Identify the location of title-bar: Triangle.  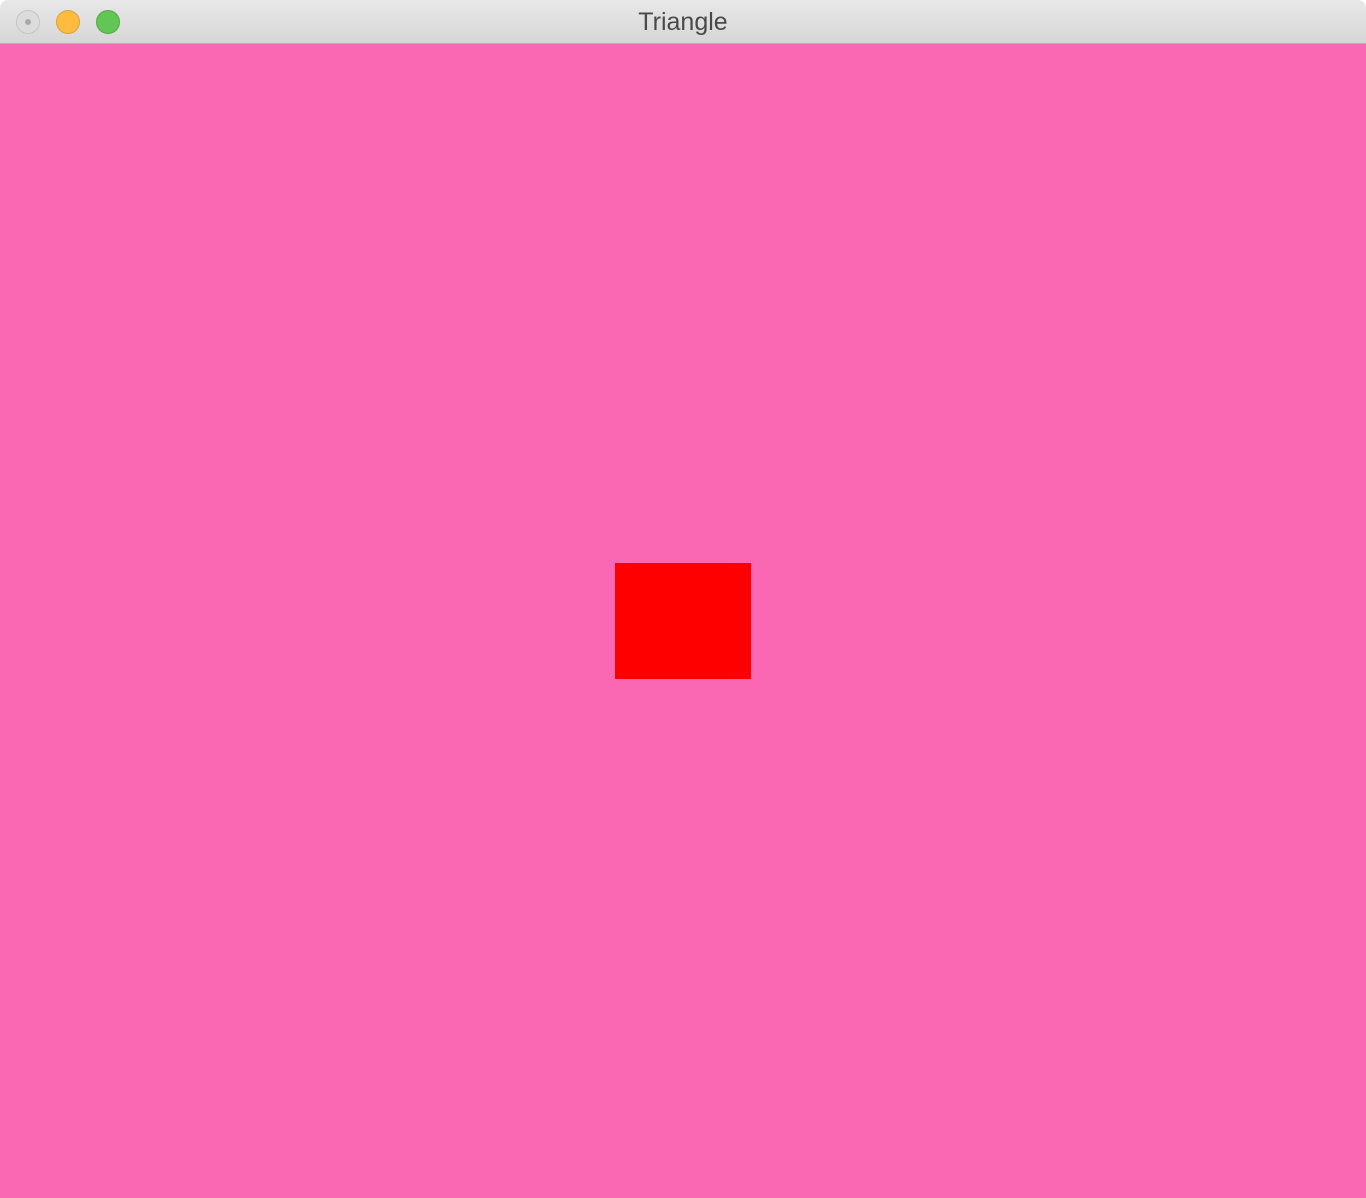
(683, 22).